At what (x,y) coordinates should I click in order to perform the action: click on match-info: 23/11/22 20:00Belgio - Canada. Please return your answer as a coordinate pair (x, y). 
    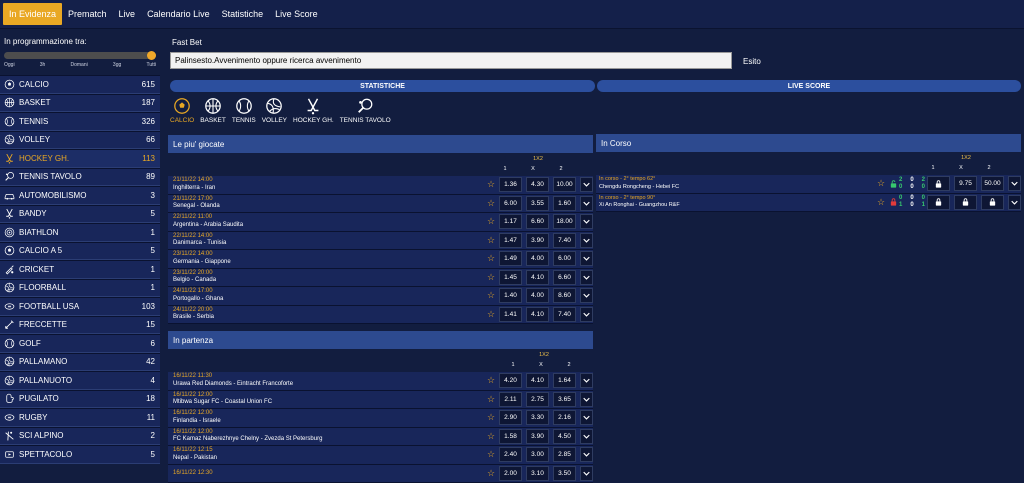
    Looking at the image, I should click on (326, 277).